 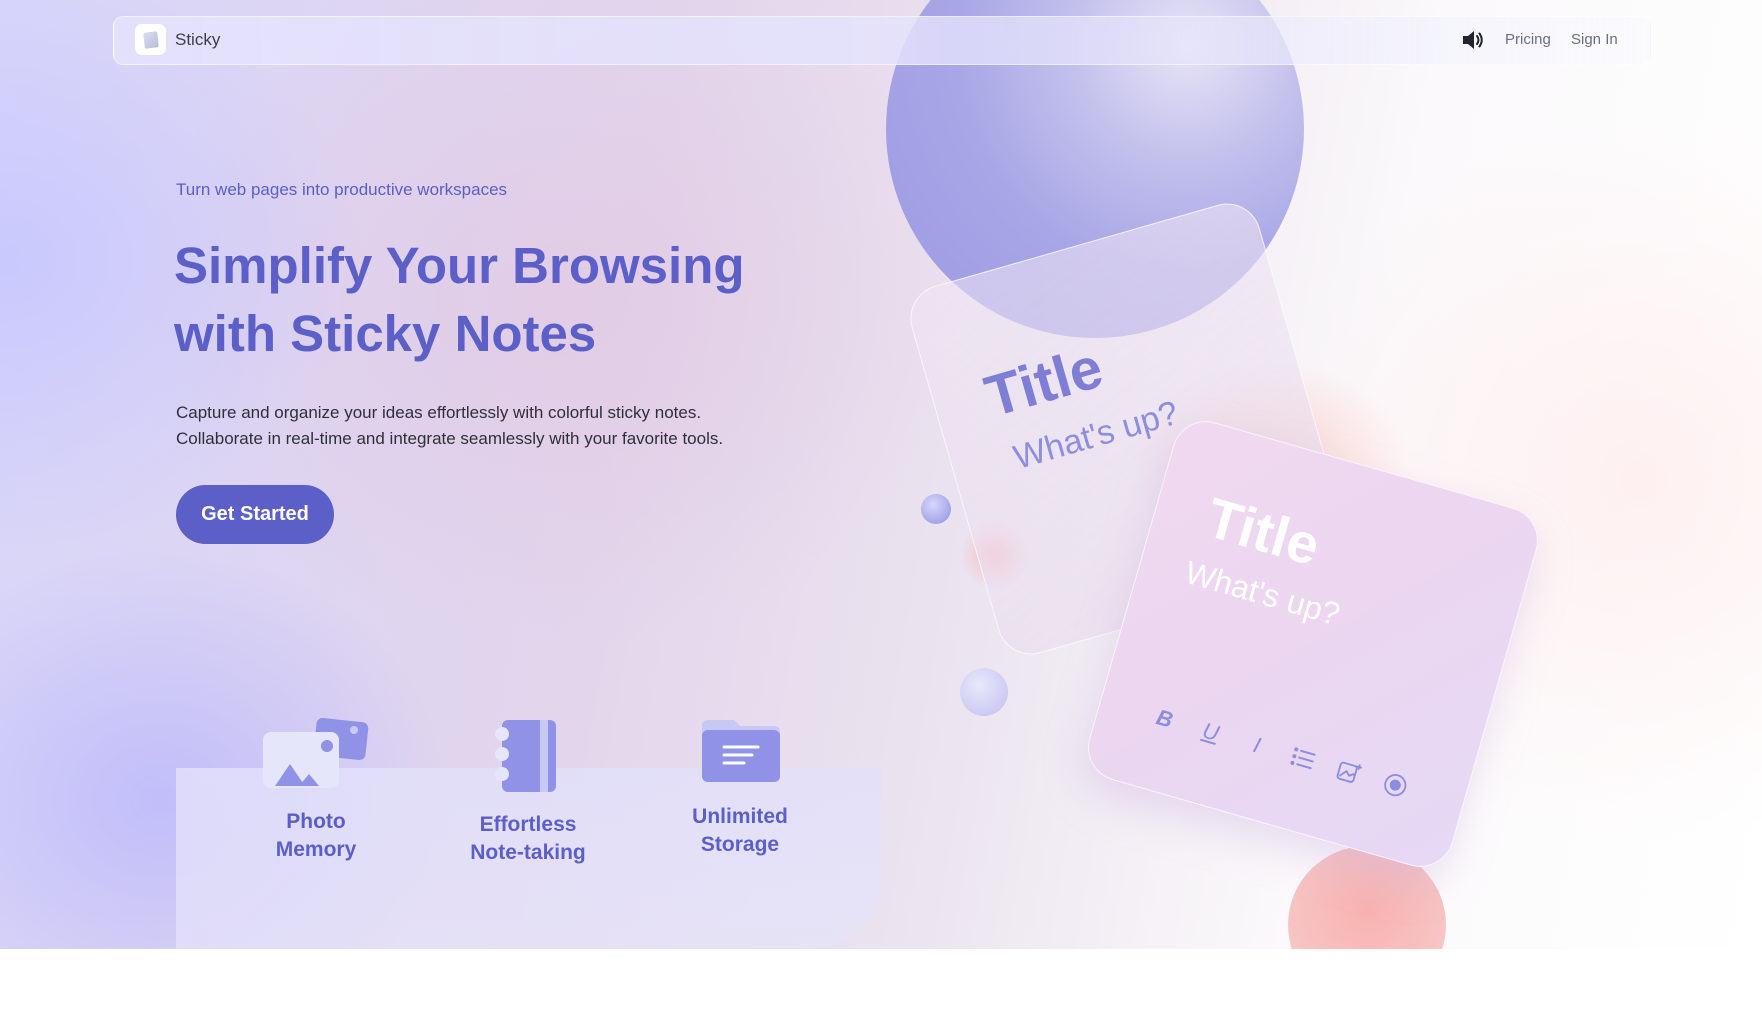 What do you see at coordinates (197, 40) in the screenshot?
I see `brand-name: Sticky` at bounding box center [197, 40].